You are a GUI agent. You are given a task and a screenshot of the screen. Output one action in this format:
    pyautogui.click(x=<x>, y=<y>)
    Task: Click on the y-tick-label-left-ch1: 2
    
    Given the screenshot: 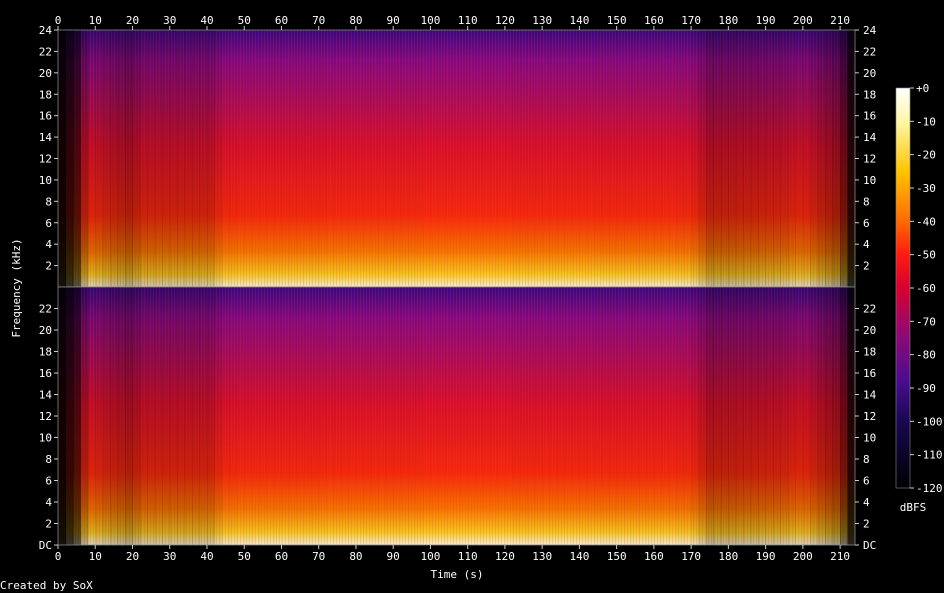 What is the action you would take?
    pyautogui.click(x=48, y=266)
    